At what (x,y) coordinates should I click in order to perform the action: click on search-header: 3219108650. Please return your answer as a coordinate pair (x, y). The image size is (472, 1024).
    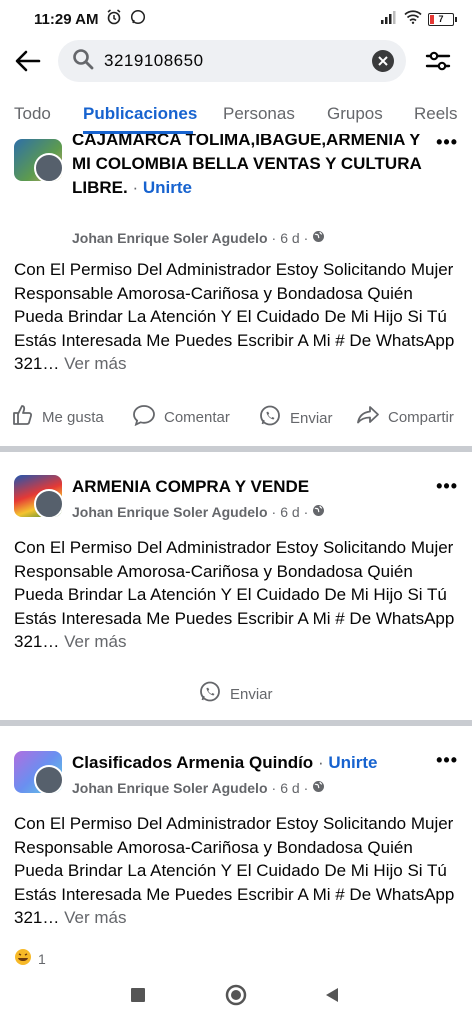
    Looking at the image, I should click on (236, 61).